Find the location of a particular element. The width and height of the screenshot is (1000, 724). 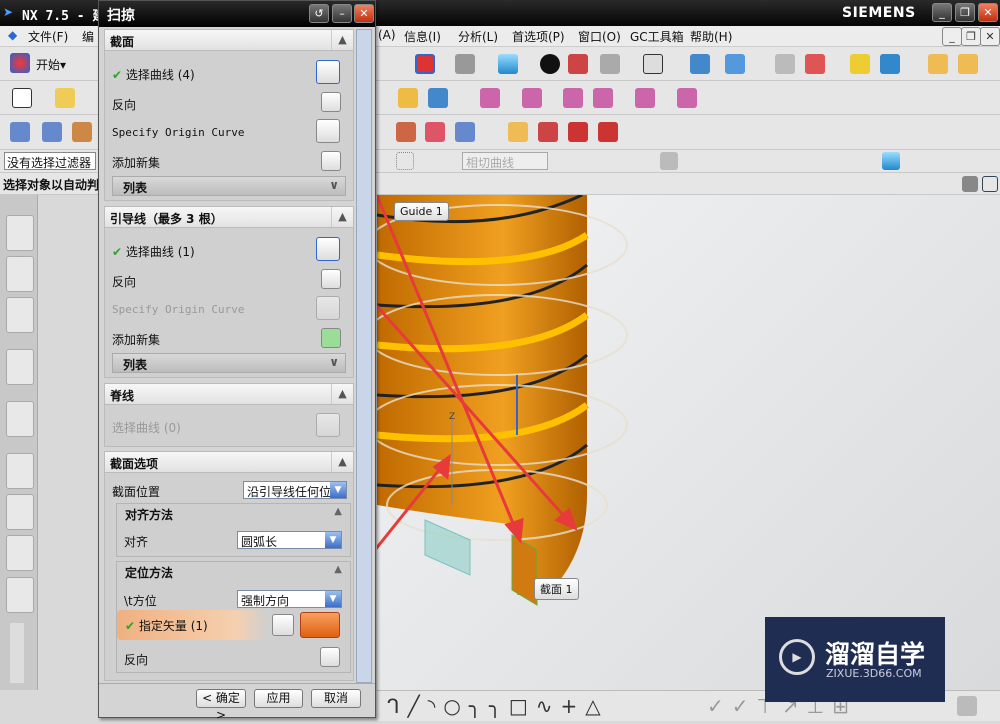

constraint-navigator-icon is located at coordinates (20, 274).